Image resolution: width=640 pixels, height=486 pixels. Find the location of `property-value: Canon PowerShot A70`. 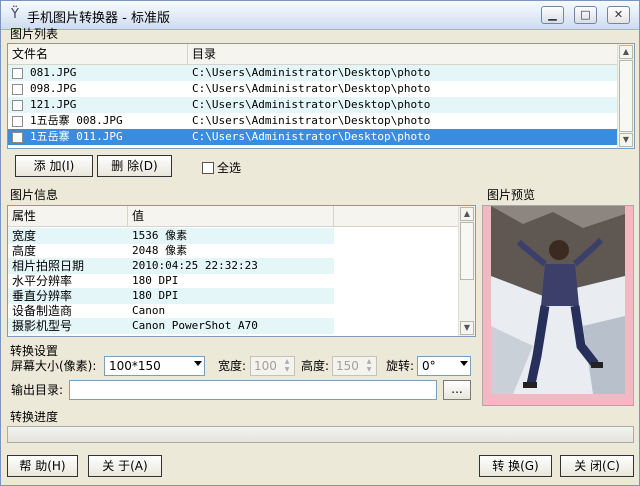

property-value: Canon PowerShot A70 is located at coordinates (231, 326).